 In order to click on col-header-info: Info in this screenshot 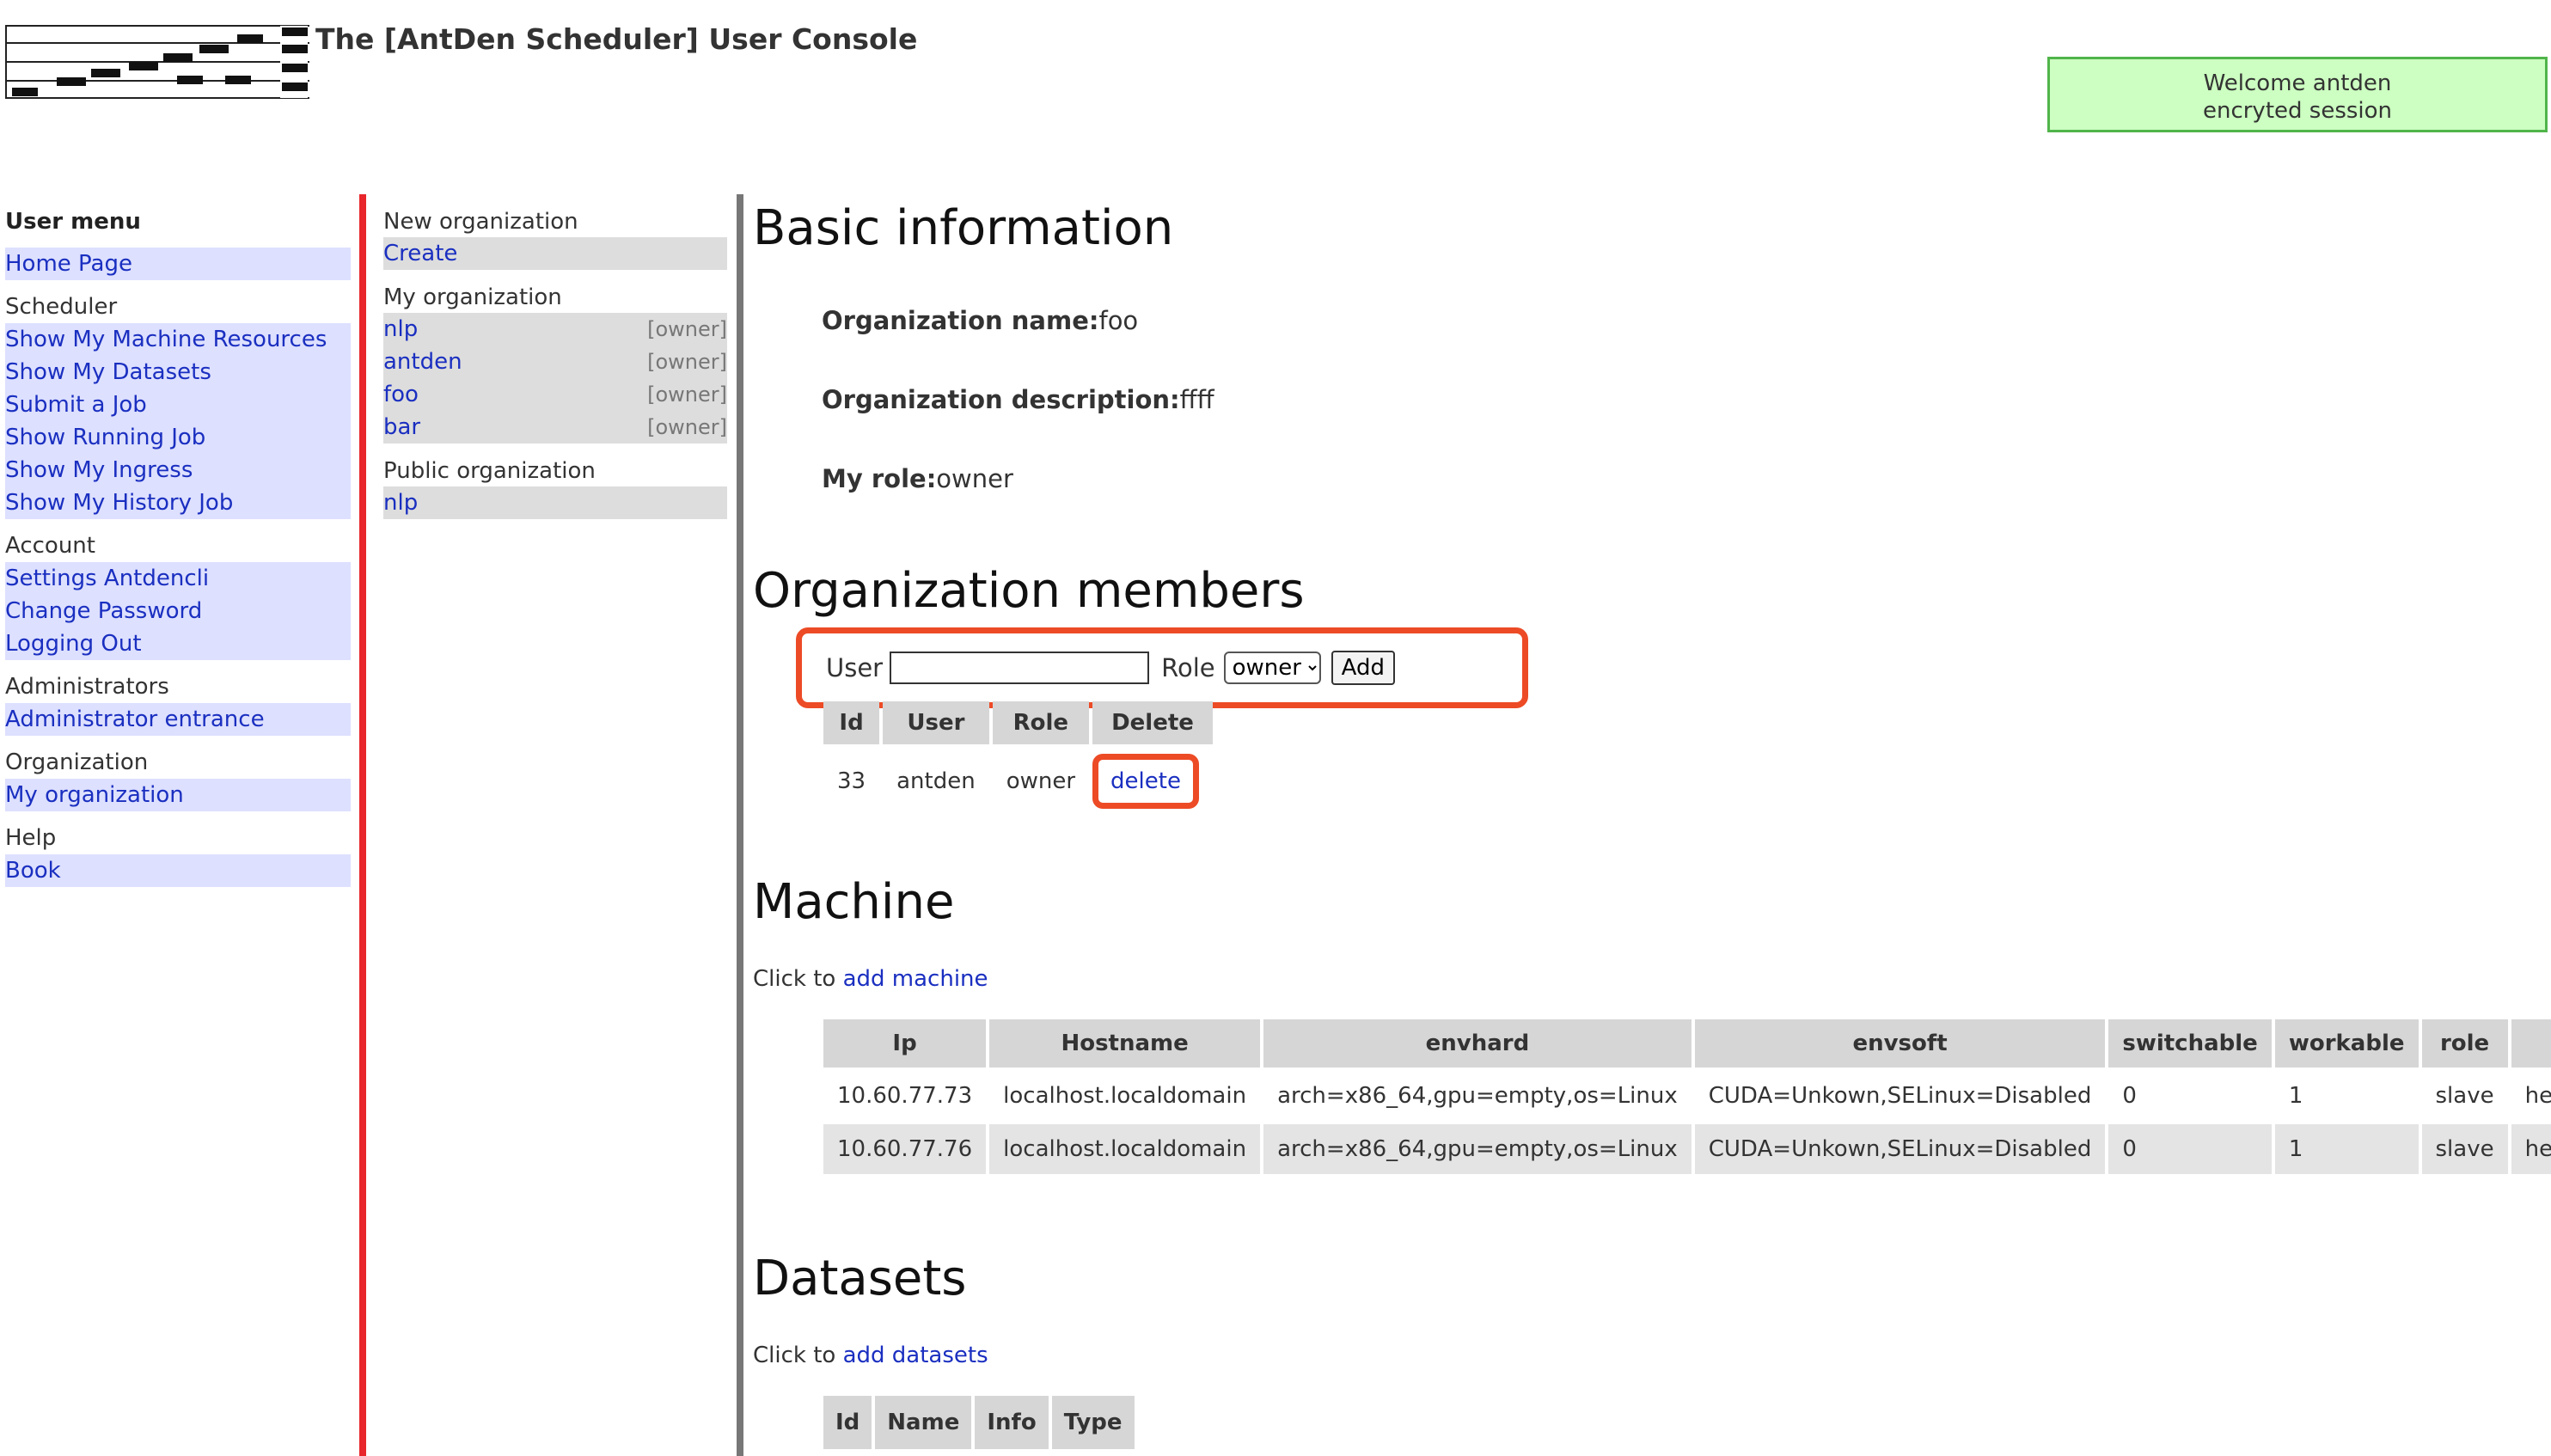, I will do `click(1012, 1423)`.